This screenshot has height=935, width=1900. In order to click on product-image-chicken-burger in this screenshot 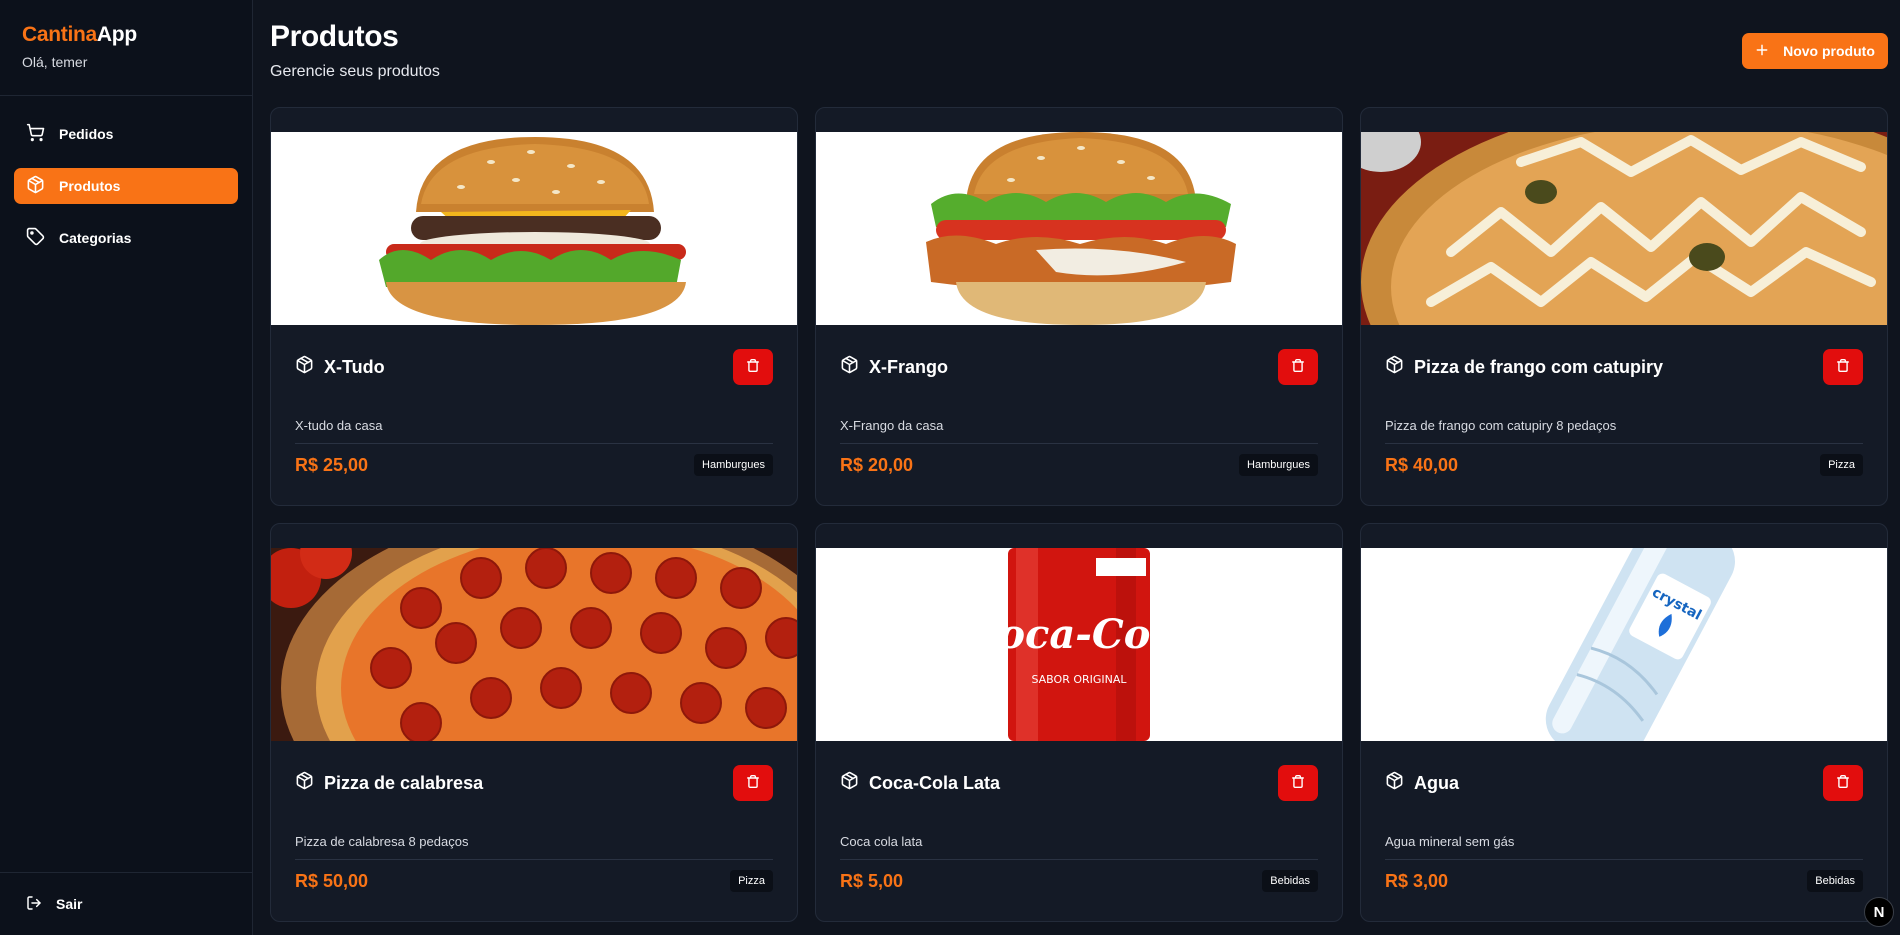, I will do `click(1079, 228)`.